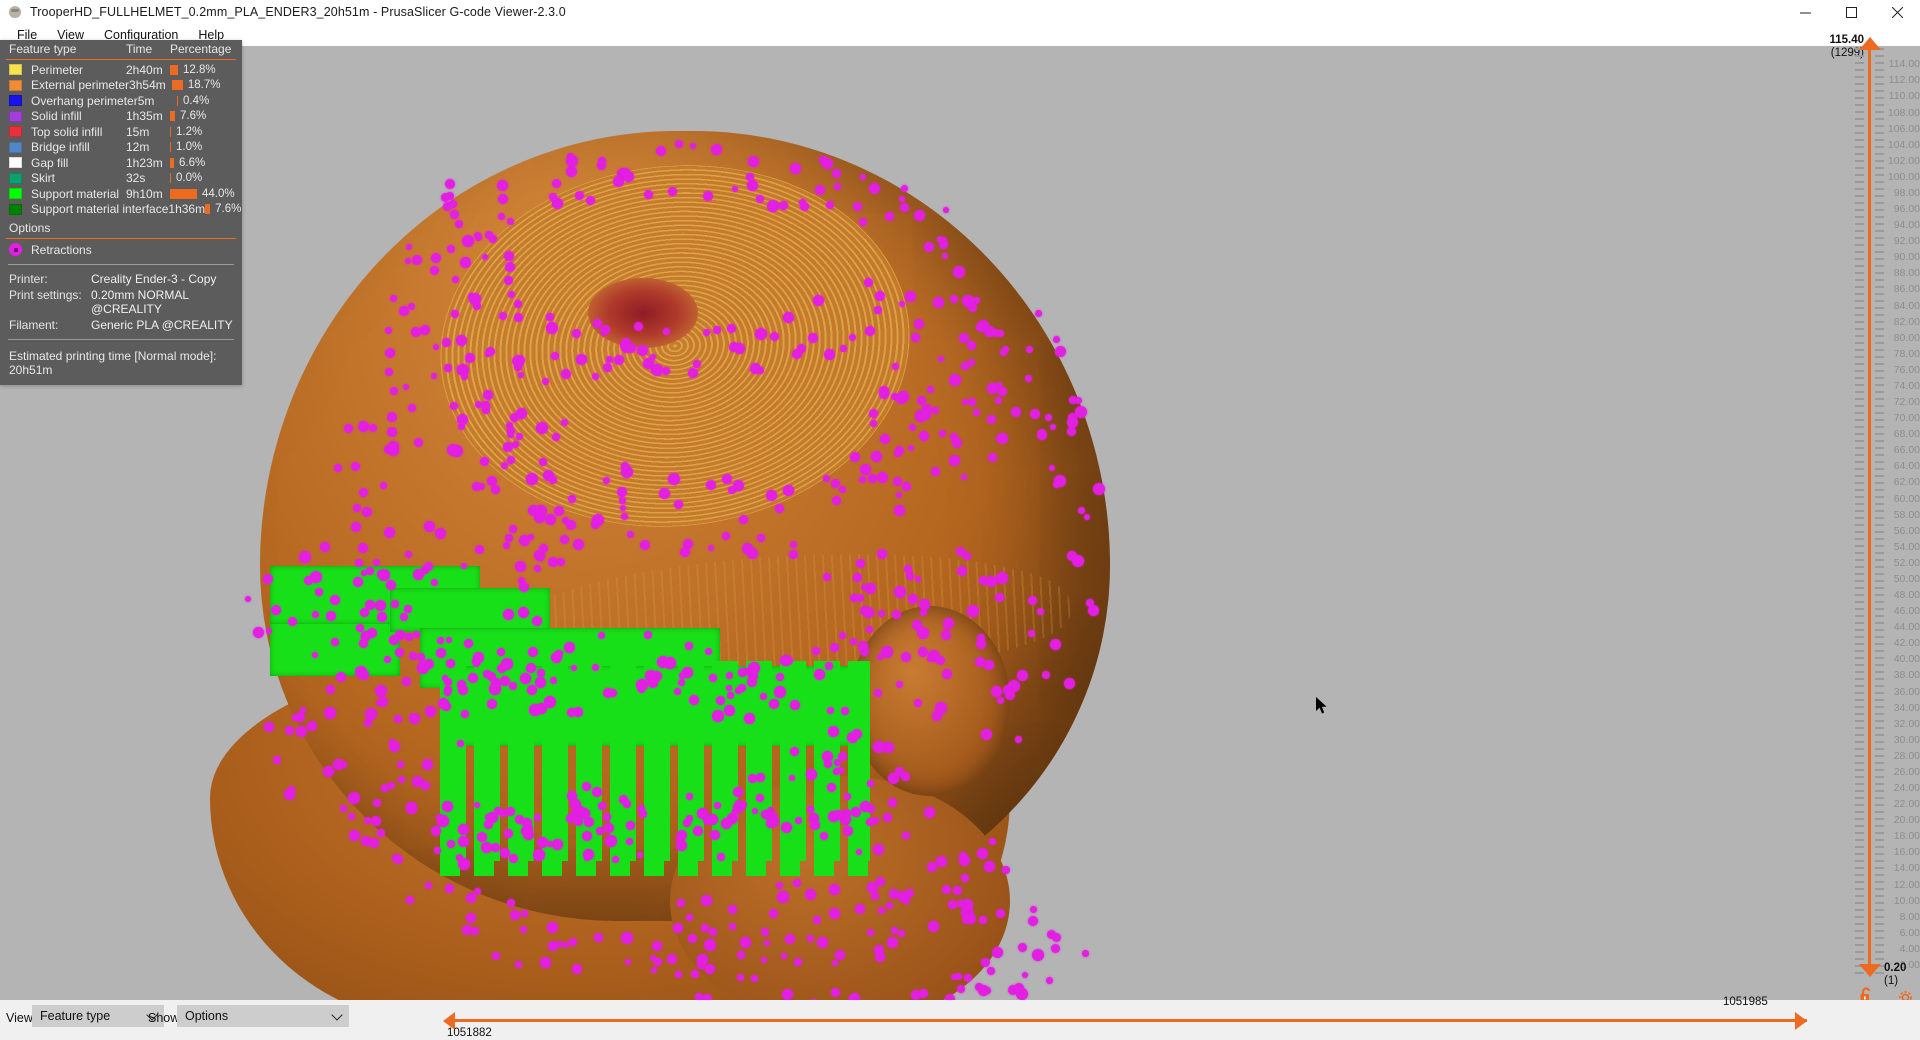 This screenshot has width=1920, height=1040. What do you see at coordinates (1906, 884) in the screenshot?
I see `layer-scale-tick-label: 12.00` at bounding box center [1906, 884].